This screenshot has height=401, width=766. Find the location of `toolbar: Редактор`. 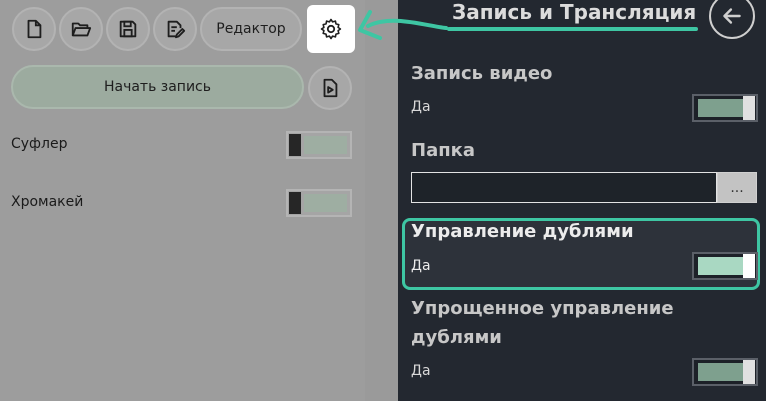

toolbar: Редактор is located at coordinates (182, 30).